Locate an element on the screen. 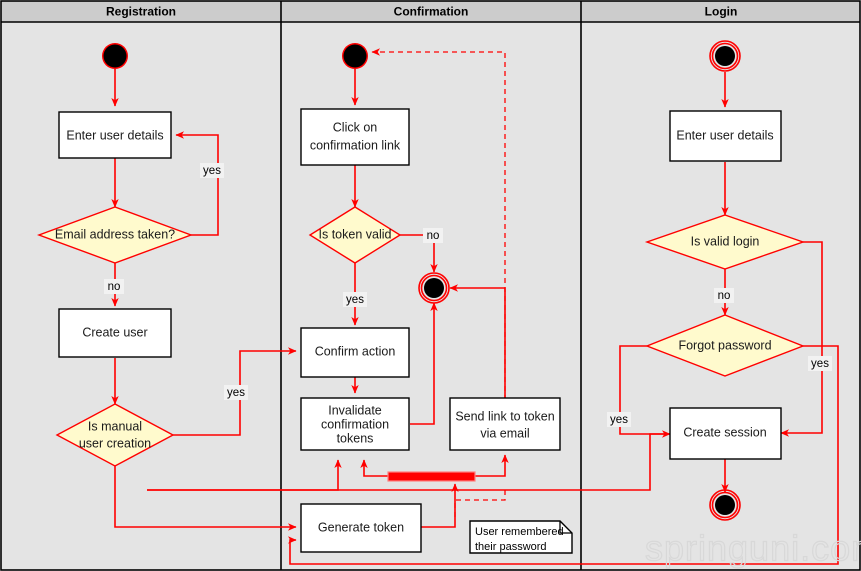 The width and height of the screenshot is (861, 571). decision-label: Is valid login is located at coordinates (725, 241).